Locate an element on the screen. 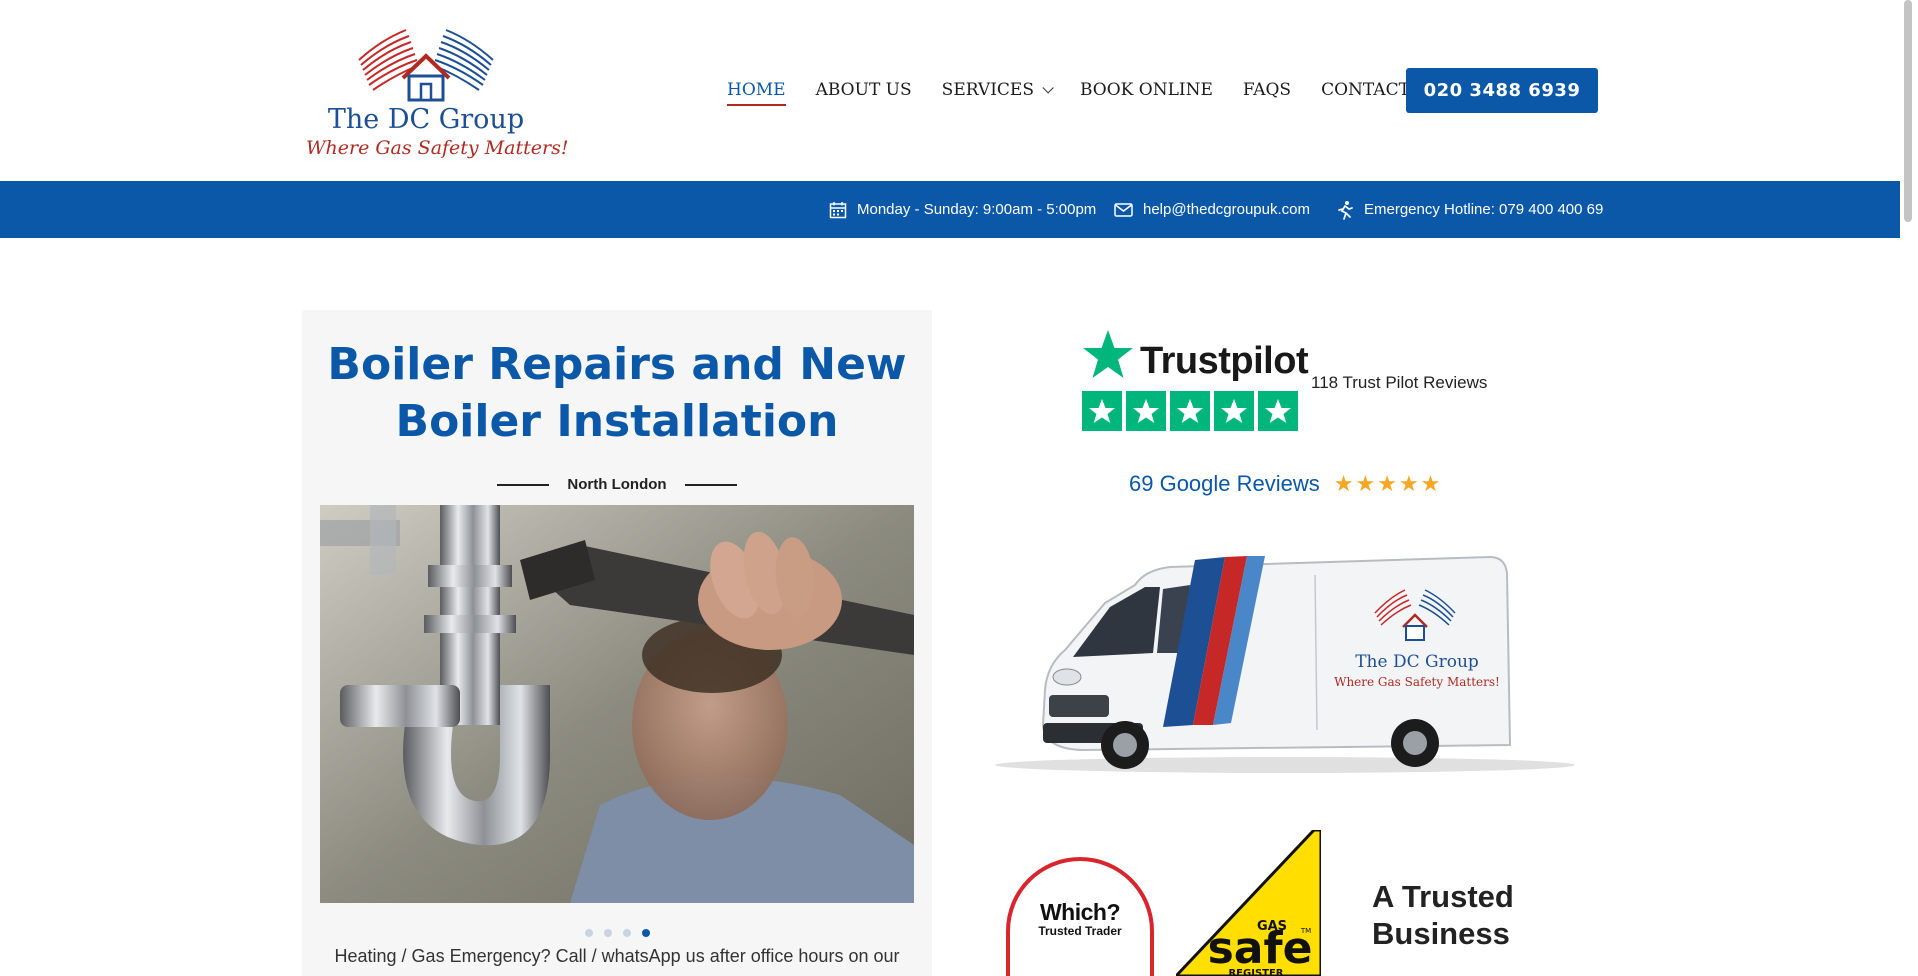 The image size is (1918, 976). gassafe-tm: TM is located at coordinates (1305, 931).